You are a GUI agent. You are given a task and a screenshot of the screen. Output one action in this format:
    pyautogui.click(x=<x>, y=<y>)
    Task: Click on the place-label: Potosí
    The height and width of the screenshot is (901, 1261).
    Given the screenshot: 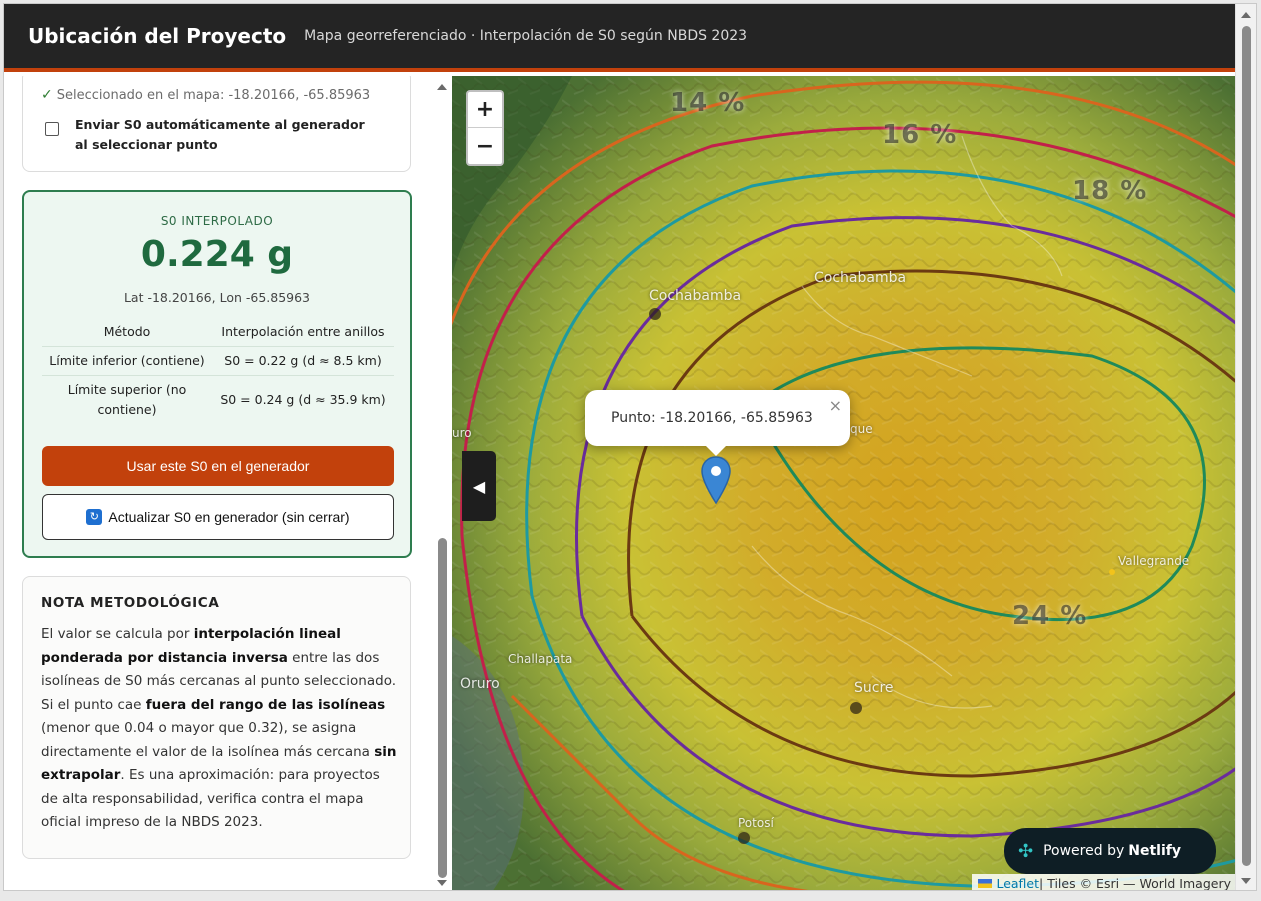 What is the action you would take?
    pyautogui.click(x=756, y=823)
    